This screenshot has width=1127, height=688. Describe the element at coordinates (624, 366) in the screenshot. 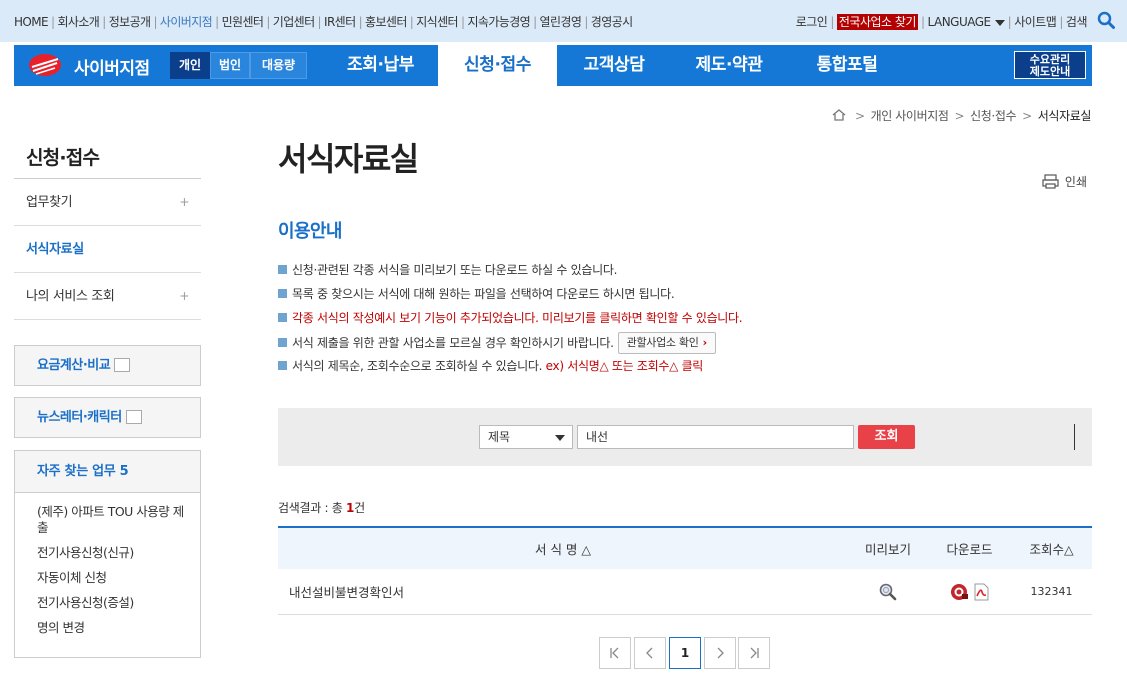

I see `guide-example: ex) 서식명△ 또는 조회수△ 클릭` at that location.